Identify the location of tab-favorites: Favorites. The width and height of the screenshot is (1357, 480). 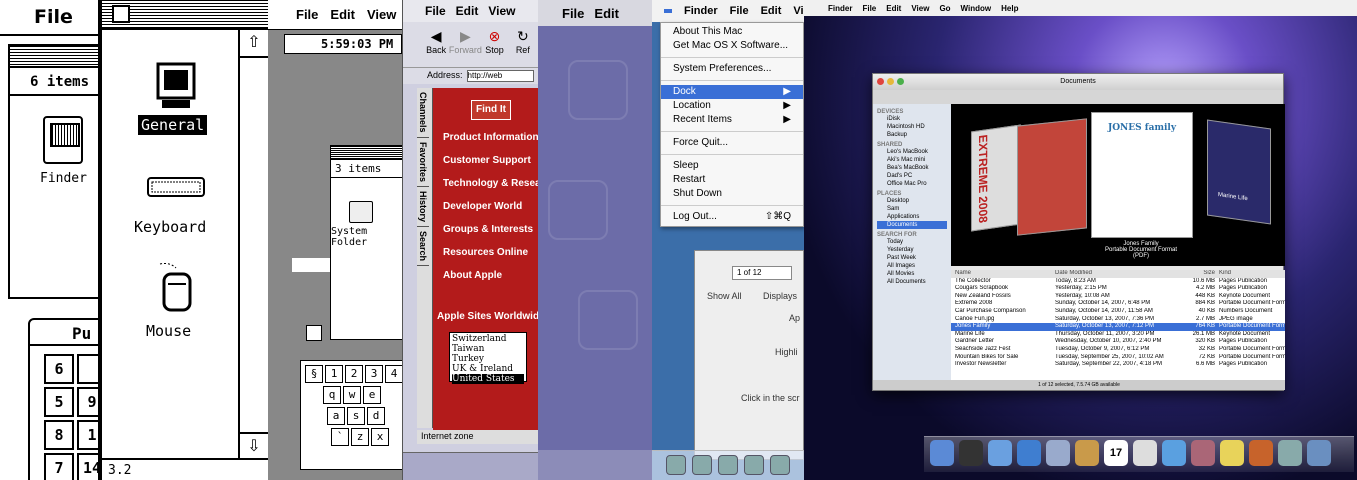
(423, 162).